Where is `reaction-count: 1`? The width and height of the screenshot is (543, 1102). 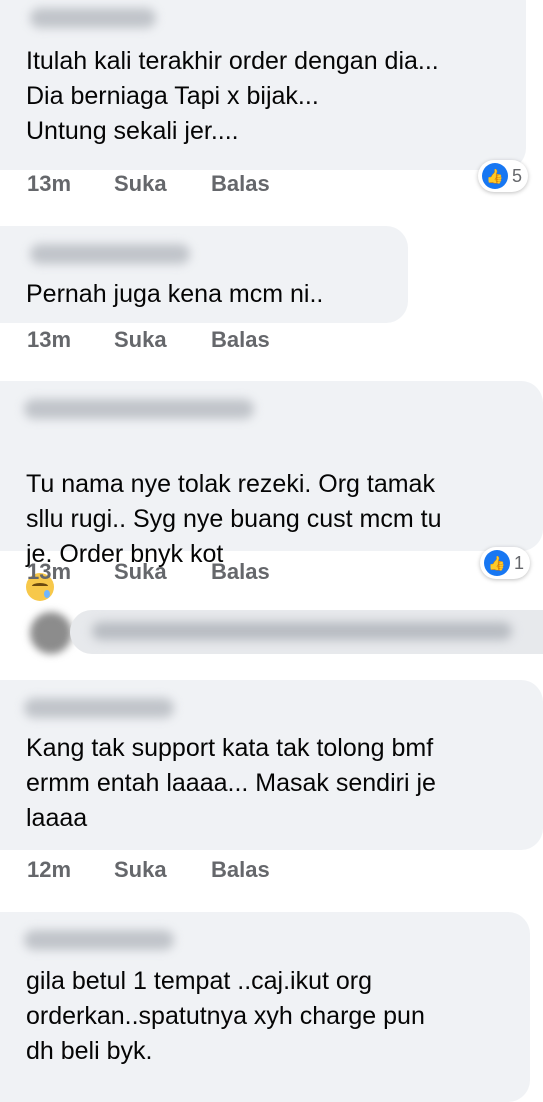 reaction-count: 1 is located at coordinates (519, 562).